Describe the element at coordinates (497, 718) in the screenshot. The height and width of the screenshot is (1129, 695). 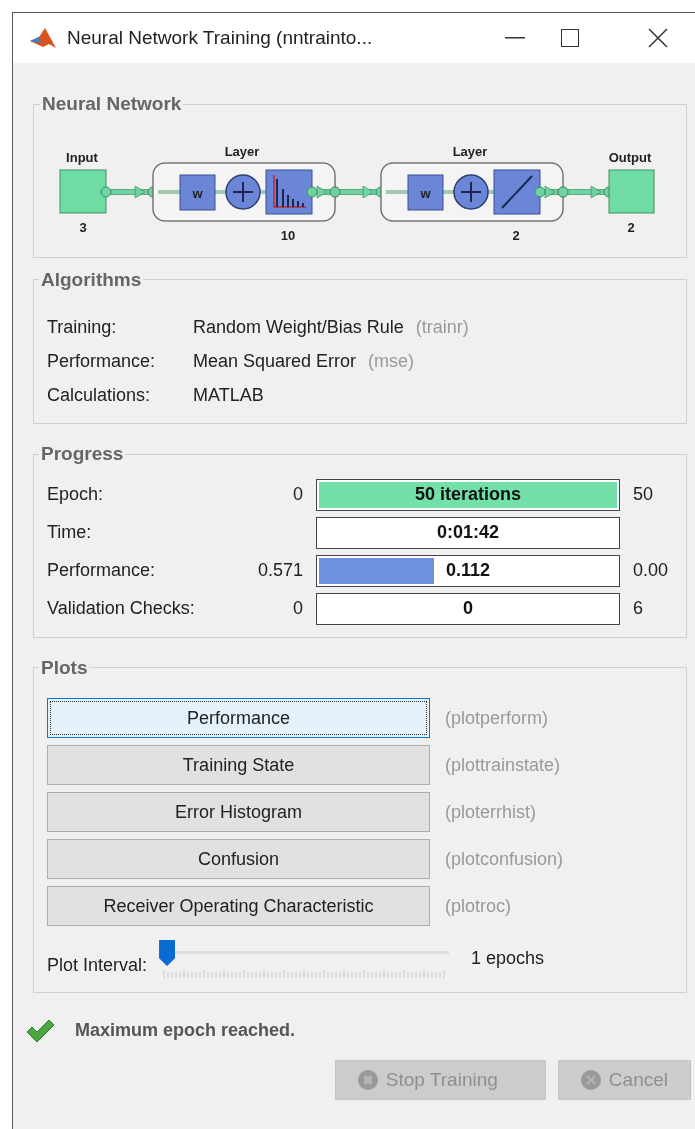
I see `function-name: (plotperform)` at that location.